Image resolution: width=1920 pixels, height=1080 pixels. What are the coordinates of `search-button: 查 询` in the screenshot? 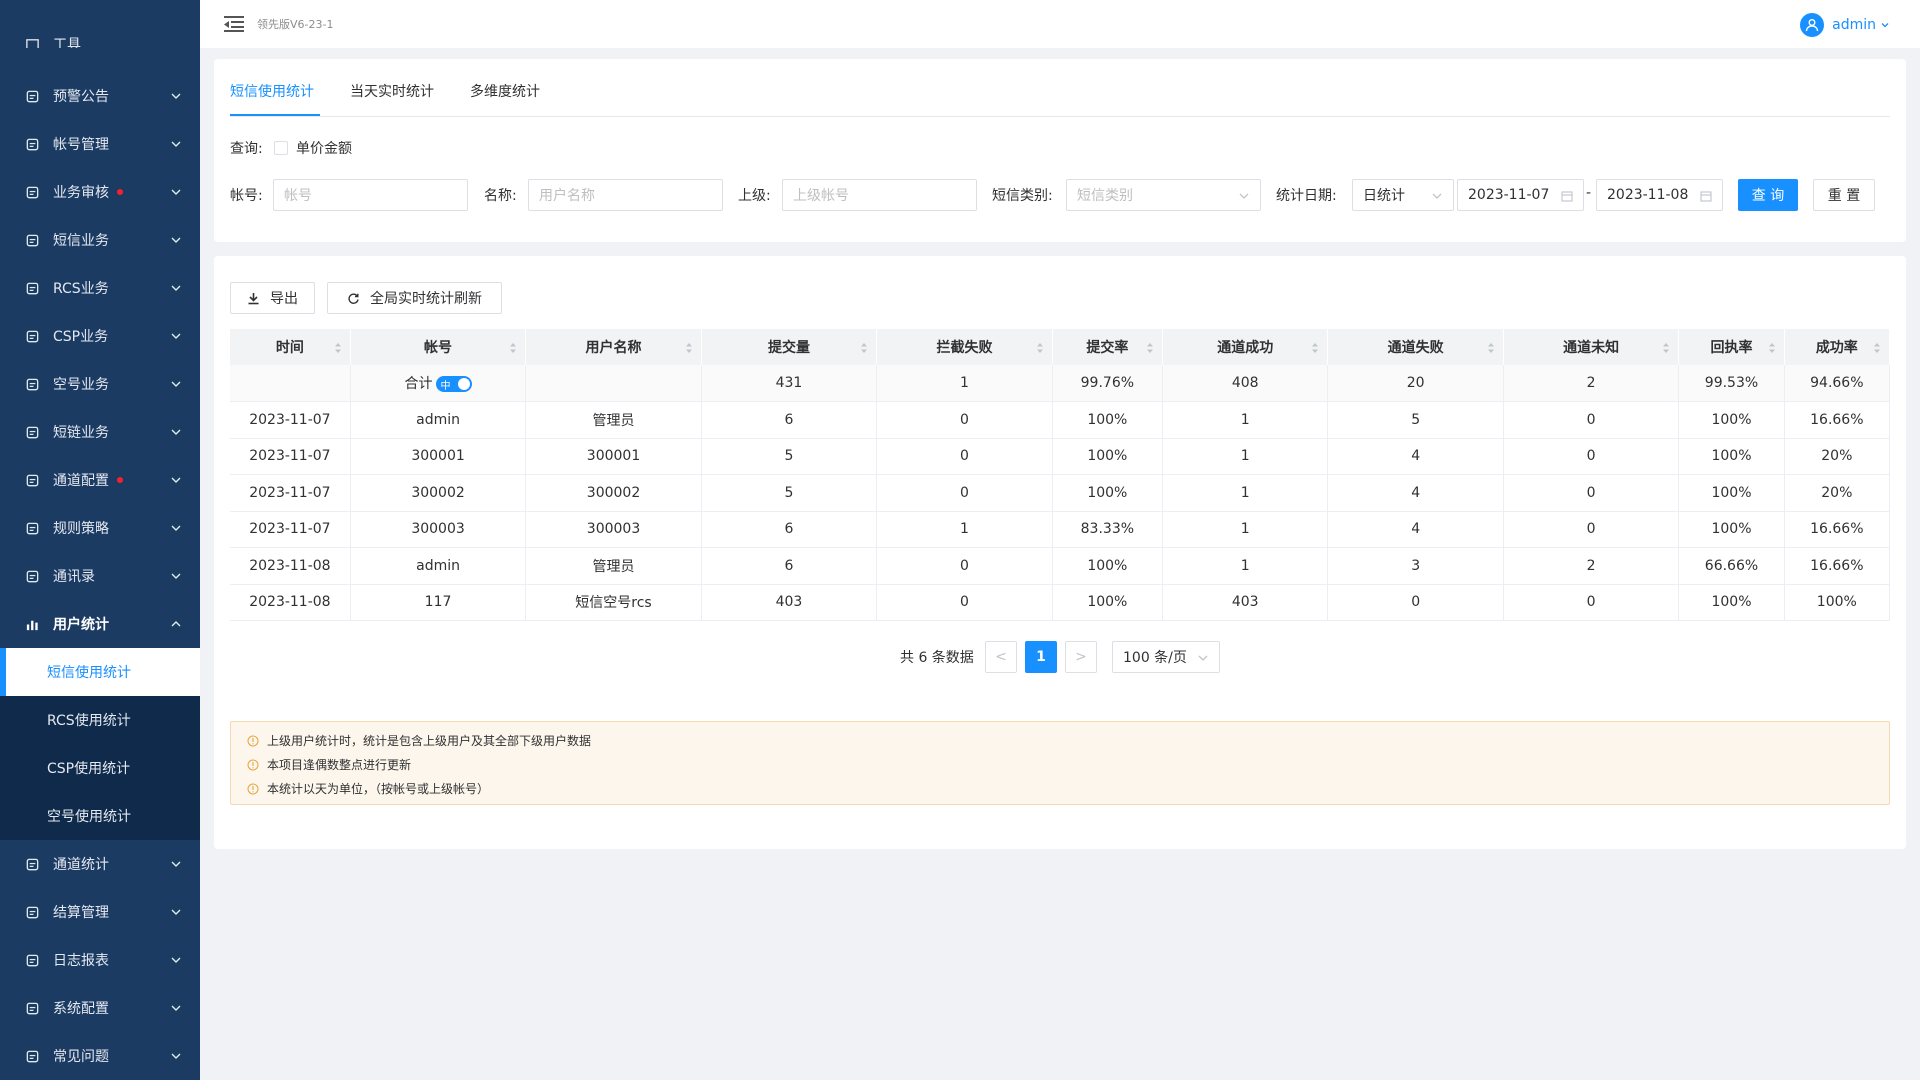 It's located at (1768, 195).